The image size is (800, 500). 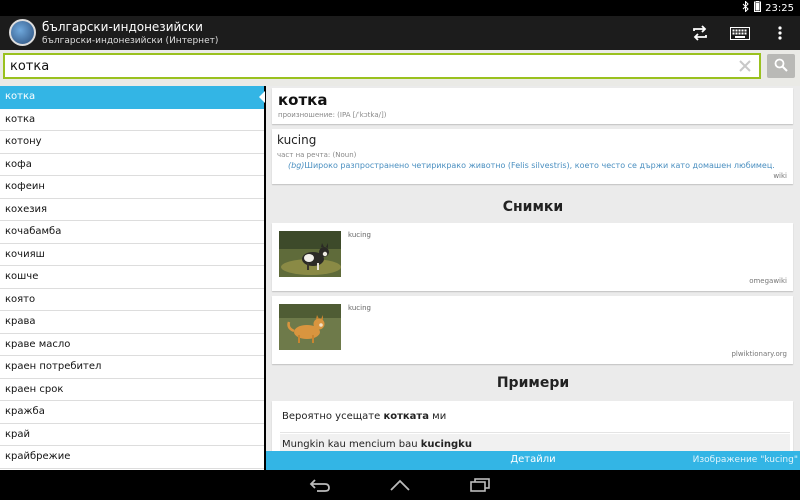 I want to click on example-highlight: котката, so click(x=406, y=416).